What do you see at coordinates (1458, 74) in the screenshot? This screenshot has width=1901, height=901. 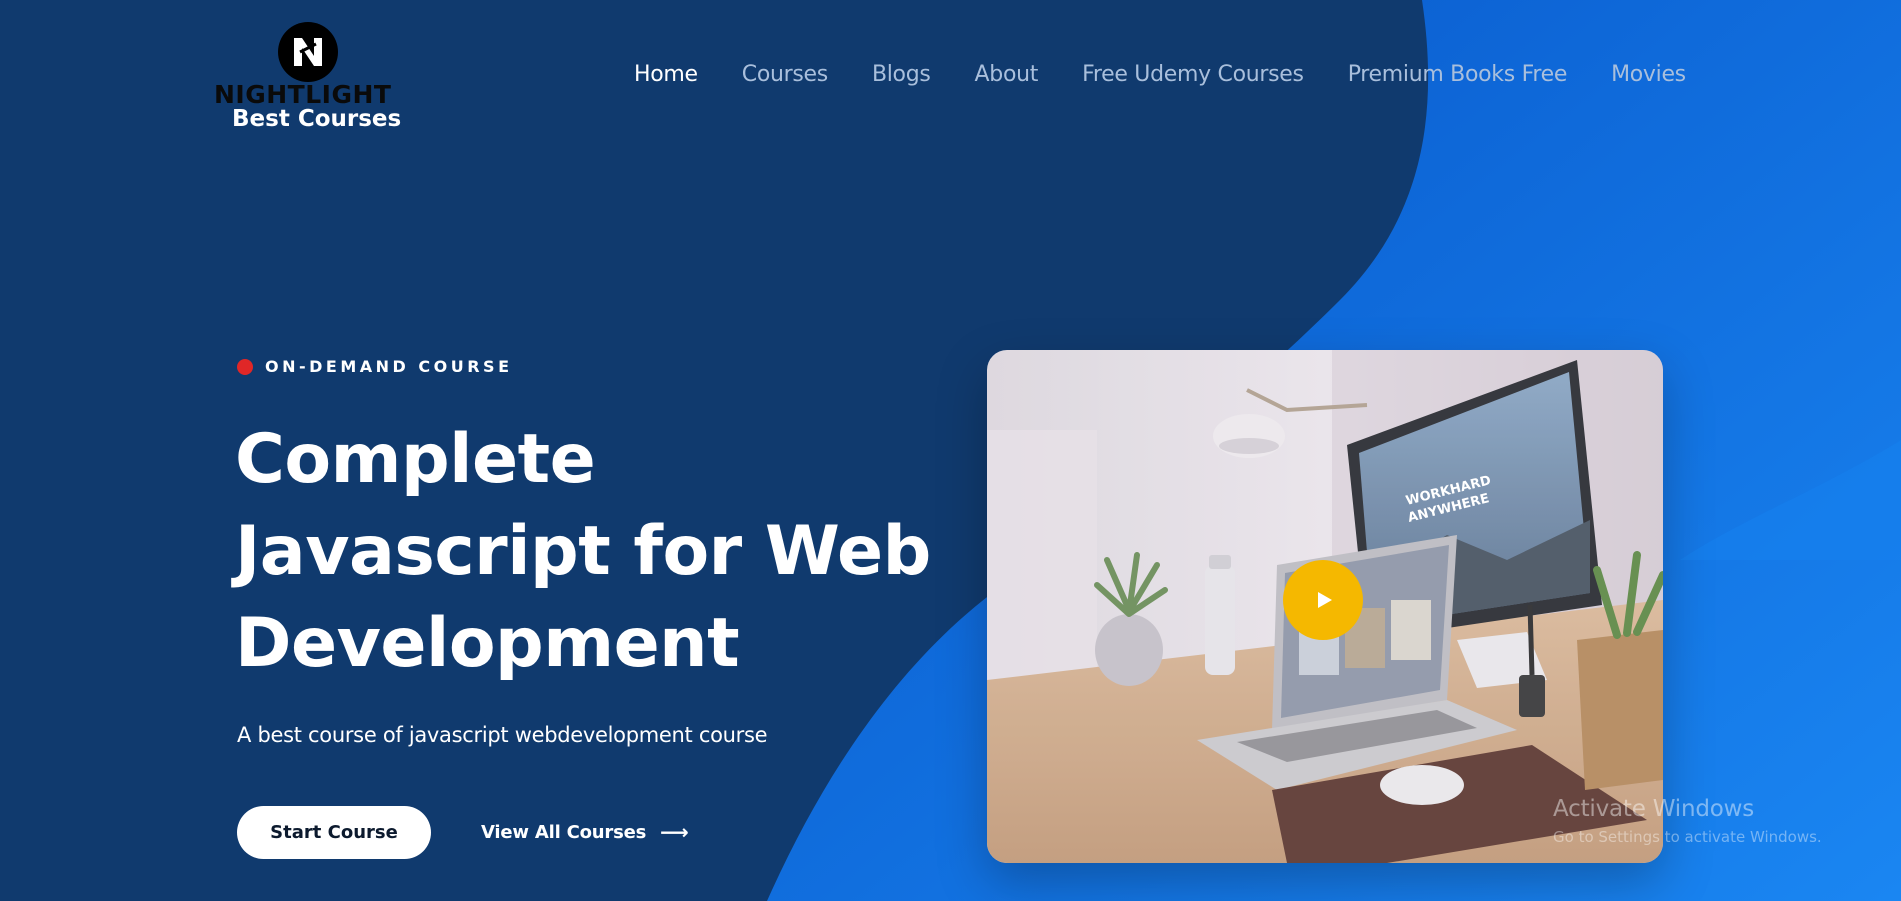 I see `nav-item-premium-books-free: Premium Books Free` at bounding box center [1458, 74].